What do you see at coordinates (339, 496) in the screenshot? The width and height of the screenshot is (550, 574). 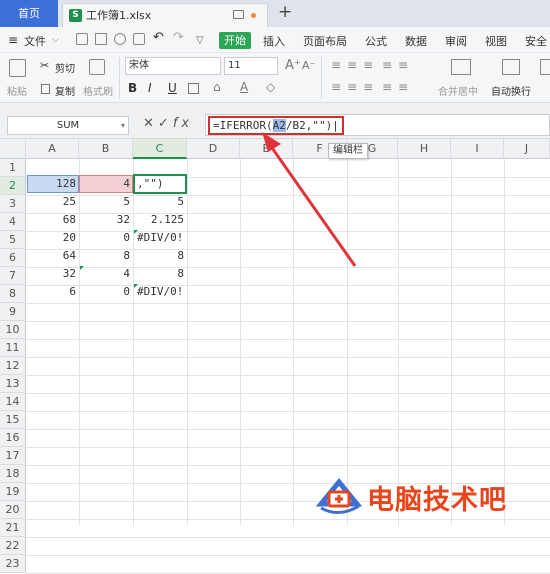 I see `watermark-logo-icon` at bounding box center [339, 496].